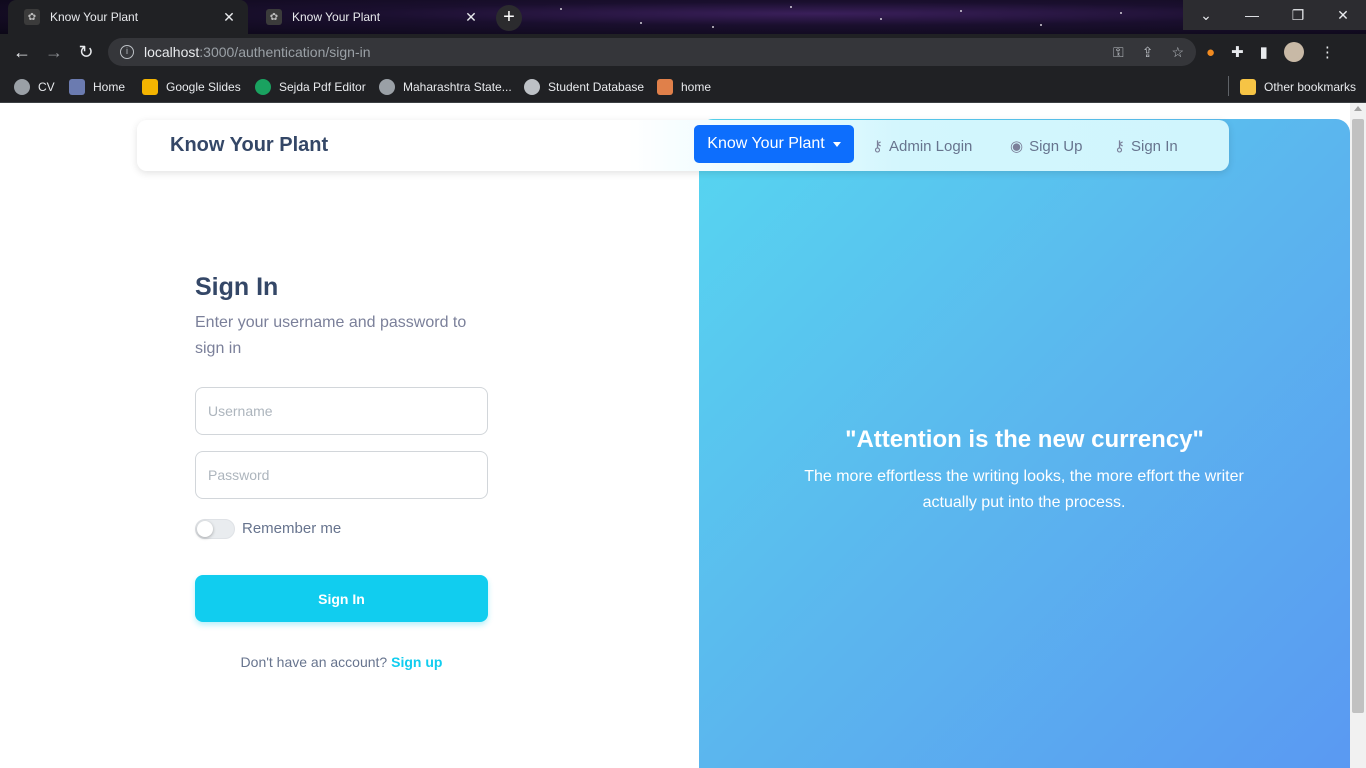  I want to click on back-arrow-icon: ←, so click(22, 52).